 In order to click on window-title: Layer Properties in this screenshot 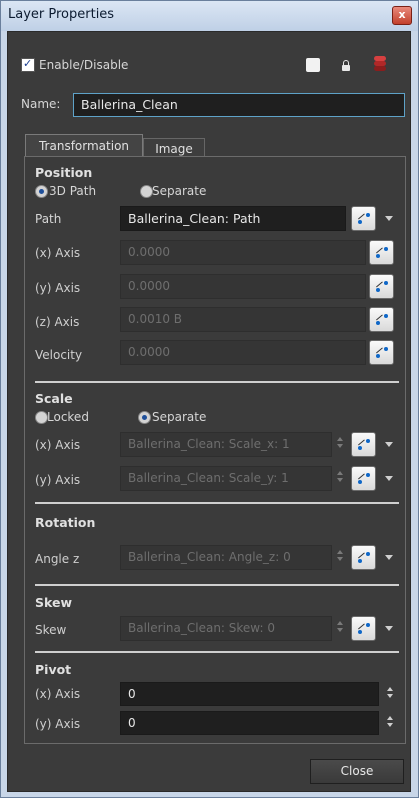, I will do `click(61, 14)`.